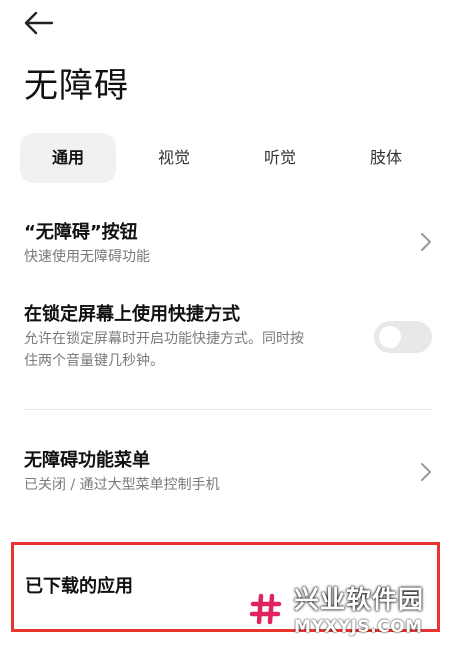  I want to click on tab-bar: 通用 视觉 听觉 肢体, so click(230, 158).